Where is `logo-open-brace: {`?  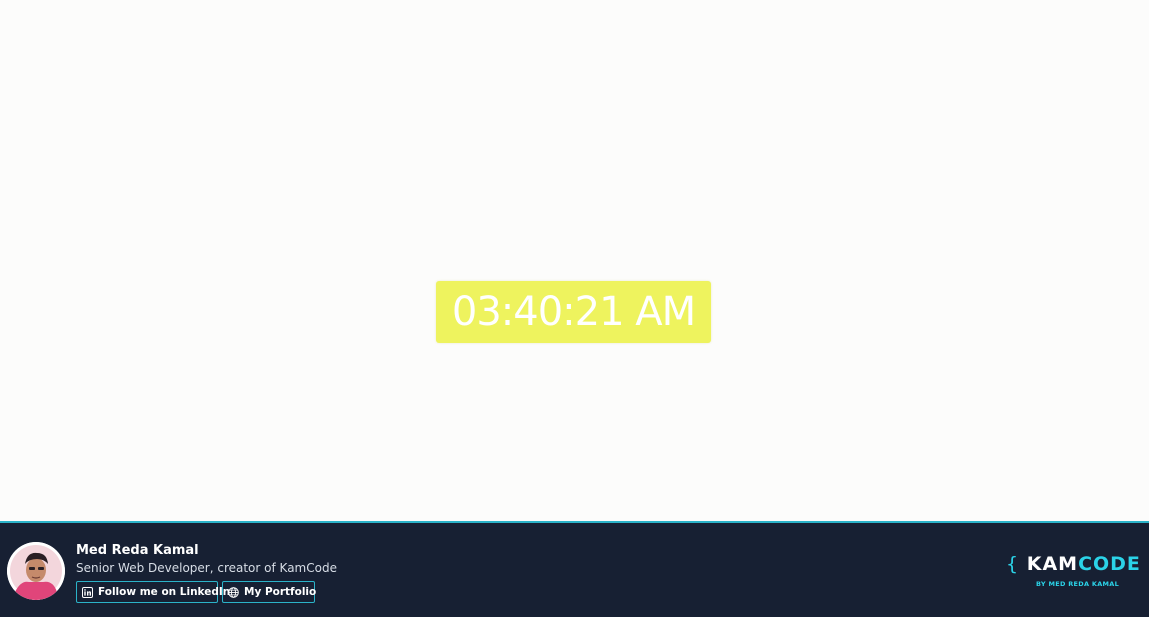
logo-open-brace: { is located at coordinates (1013, 564).